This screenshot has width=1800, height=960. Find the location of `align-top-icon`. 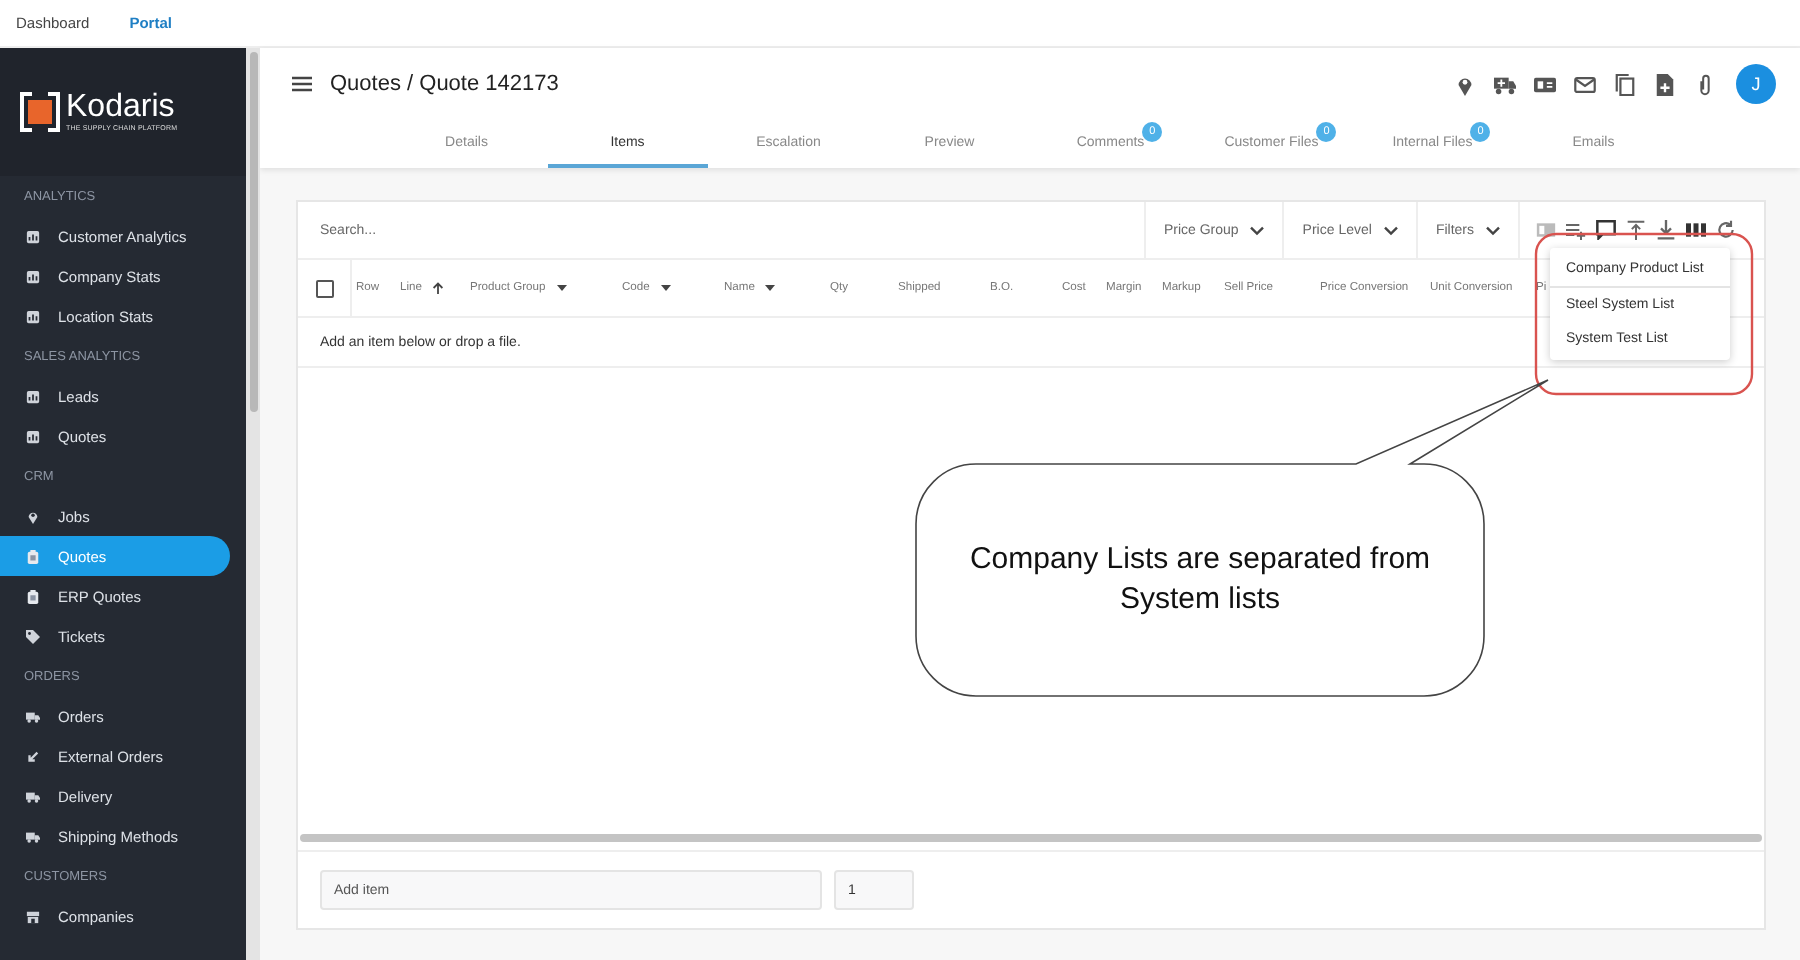

align-top-icon is located at coordinates (1636, 230).